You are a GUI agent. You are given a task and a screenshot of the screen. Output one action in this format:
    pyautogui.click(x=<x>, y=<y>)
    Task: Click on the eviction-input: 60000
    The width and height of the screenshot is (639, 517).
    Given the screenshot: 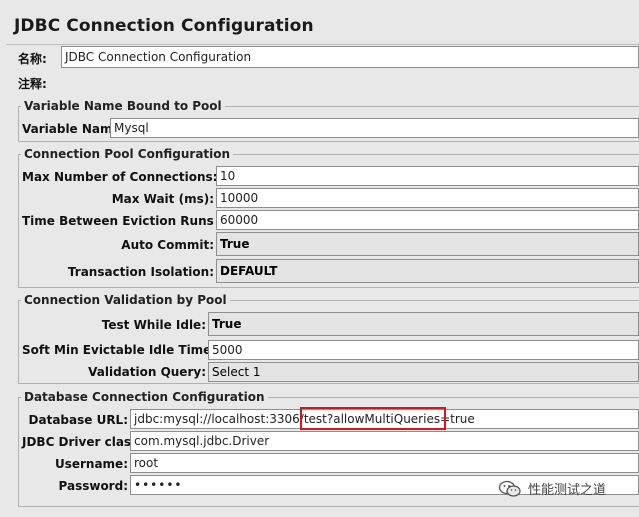 What is the action you would take?
    pyautogui.click(x=427, y=220)
    